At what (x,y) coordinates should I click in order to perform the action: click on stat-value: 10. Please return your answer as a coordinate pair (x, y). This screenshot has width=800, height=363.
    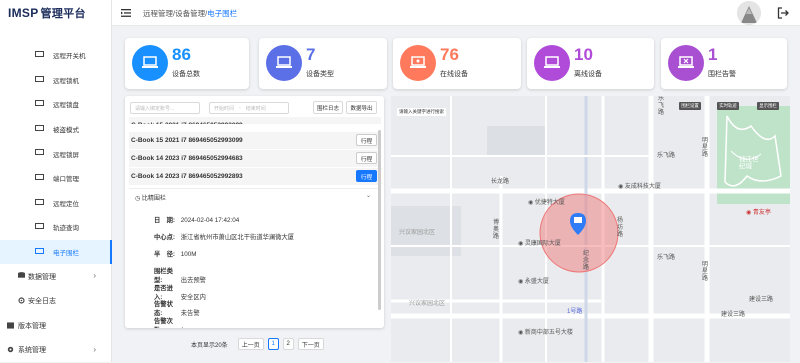
    Looking at the image, I should click on (583, 54).